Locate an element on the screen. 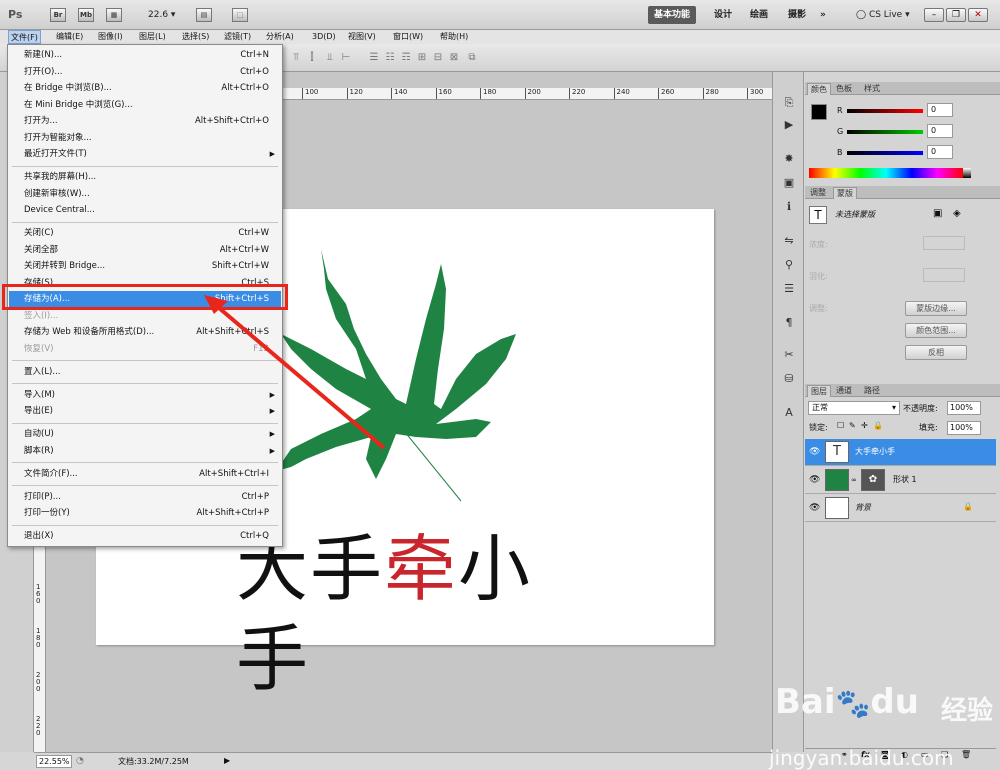  watermark-url: jingyan.baidu.com is located at coordinates (861, 758).